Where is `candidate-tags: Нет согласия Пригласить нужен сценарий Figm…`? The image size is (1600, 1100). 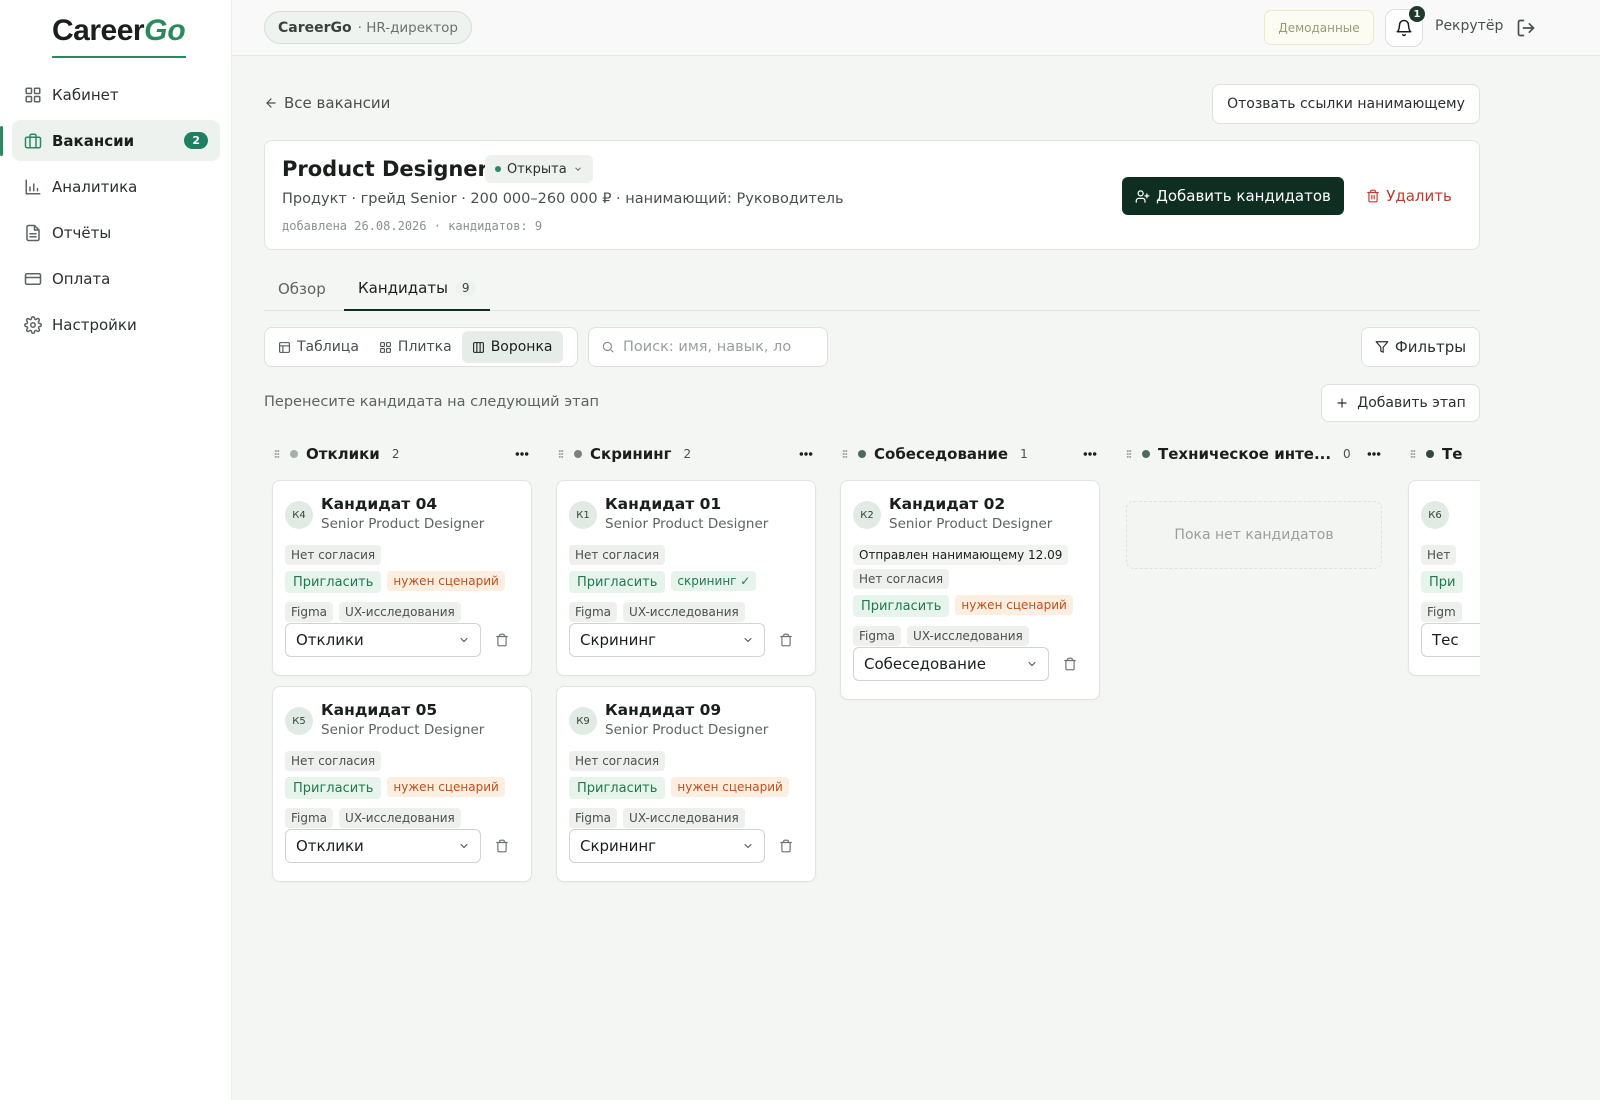
candidate-tags: Нет согласия Пригласить нужен сценарий Figm… is located at coordinates (405, 586).